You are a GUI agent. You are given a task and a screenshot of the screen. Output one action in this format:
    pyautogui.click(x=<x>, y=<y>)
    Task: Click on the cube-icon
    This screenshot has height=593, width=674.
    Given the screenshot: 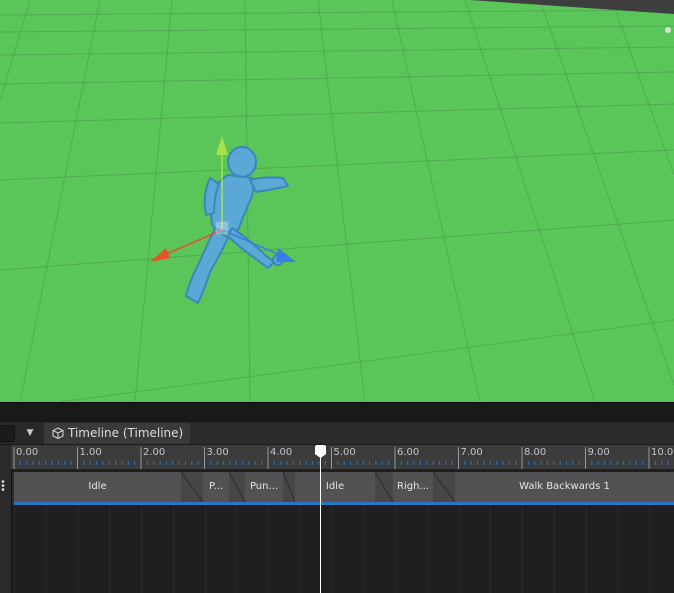 What is the action you would take?
    pyautogui.click(x=58, y=433)
    